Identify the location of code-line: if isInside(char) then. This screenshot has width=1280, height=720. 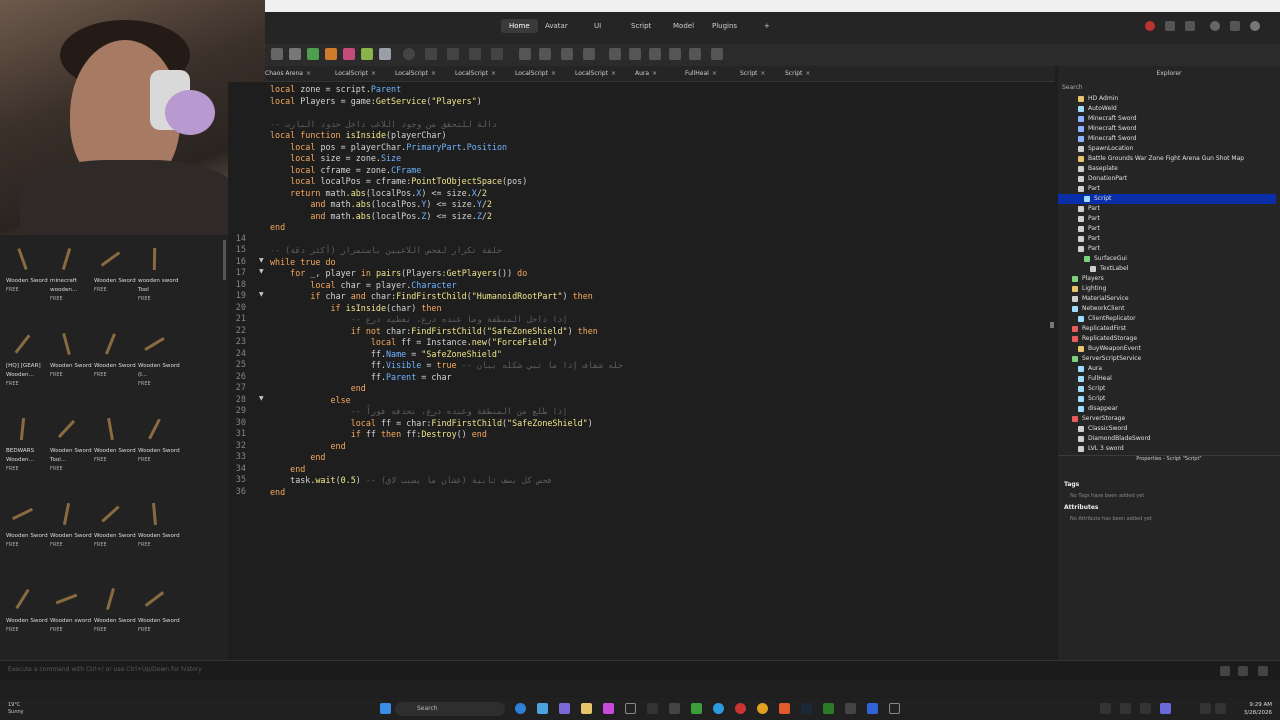
(356, 308).